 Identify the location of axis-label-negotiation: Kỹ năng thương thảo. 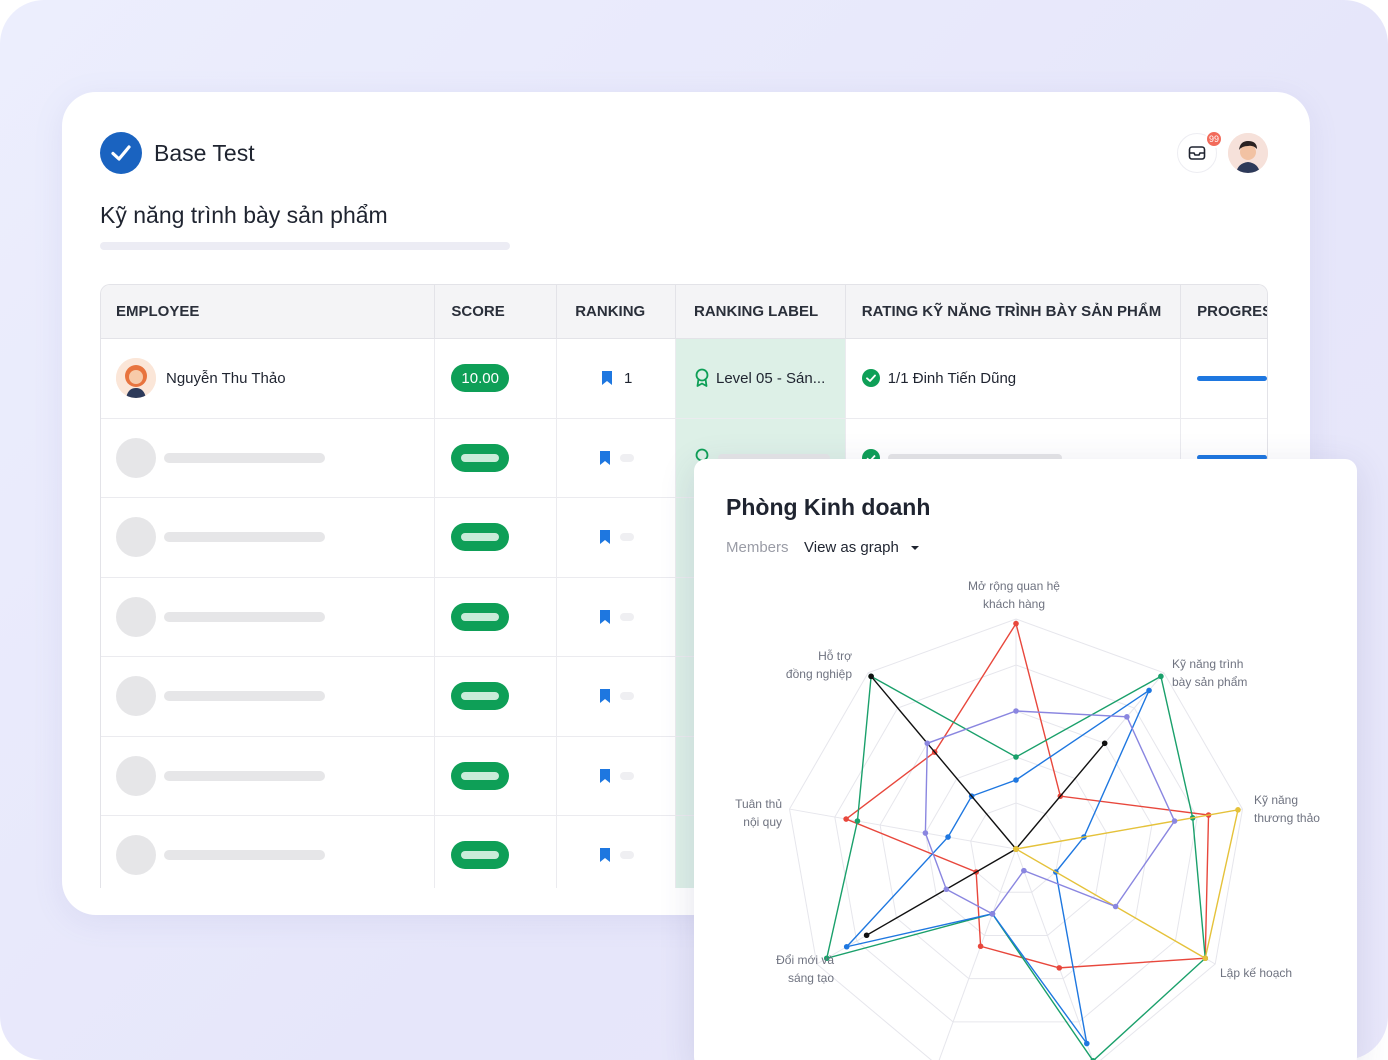
(1287, 809).